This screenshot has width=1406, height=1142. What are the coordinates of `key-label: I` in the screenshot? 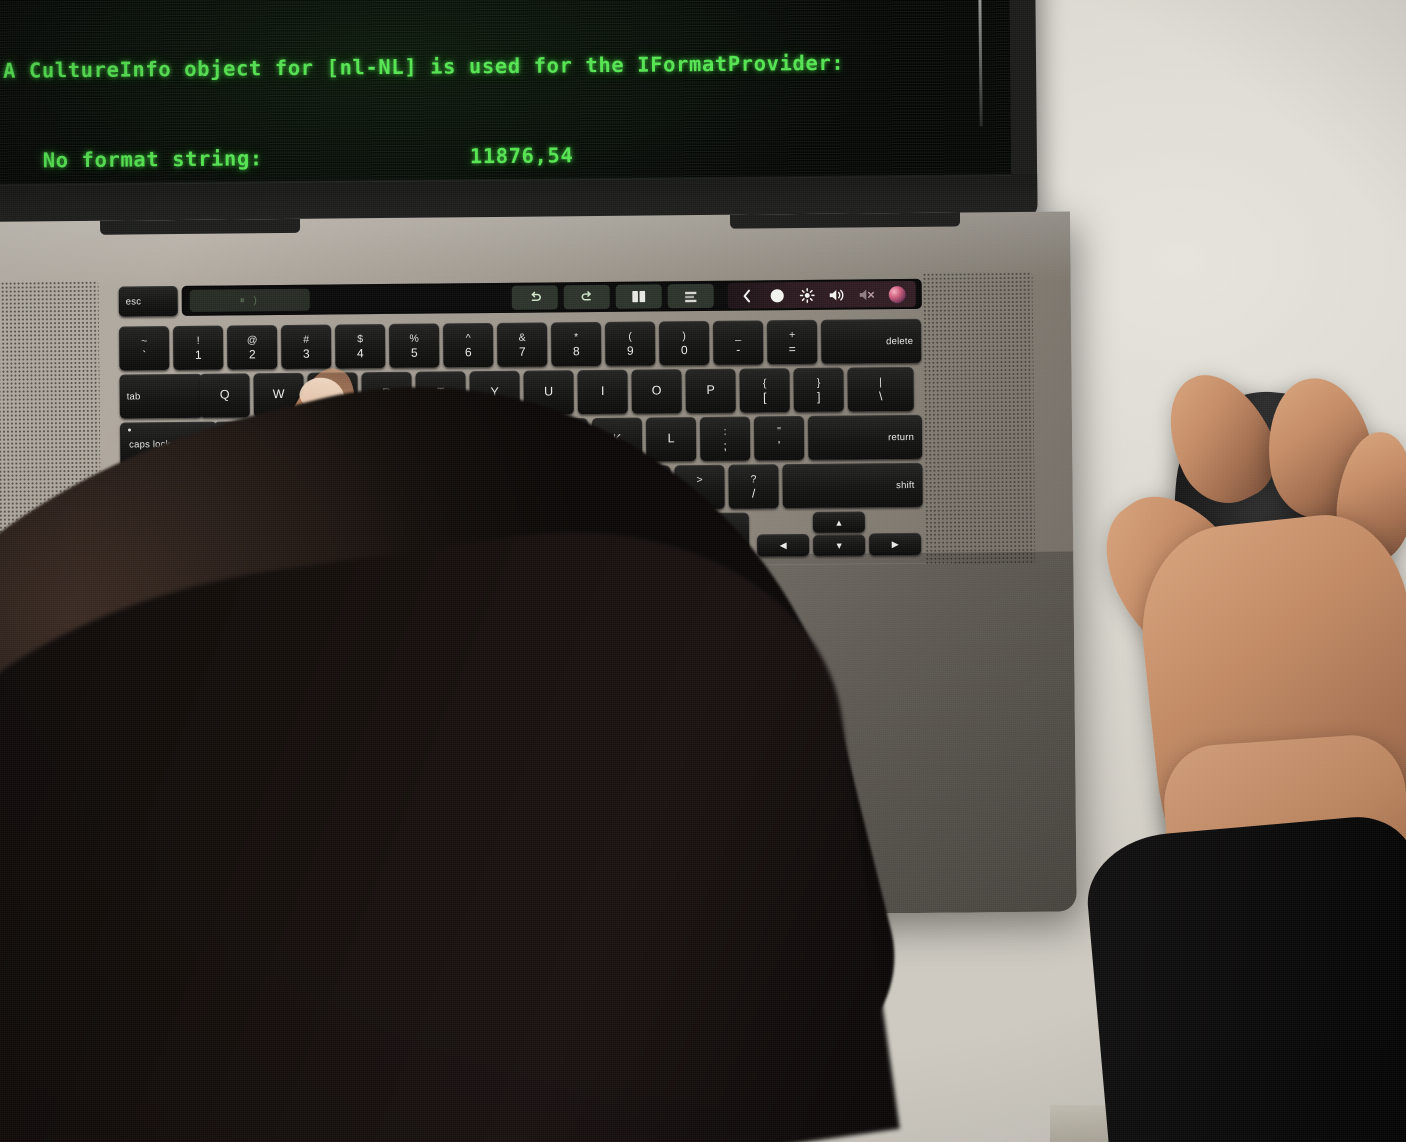 It's located at (602, 391).